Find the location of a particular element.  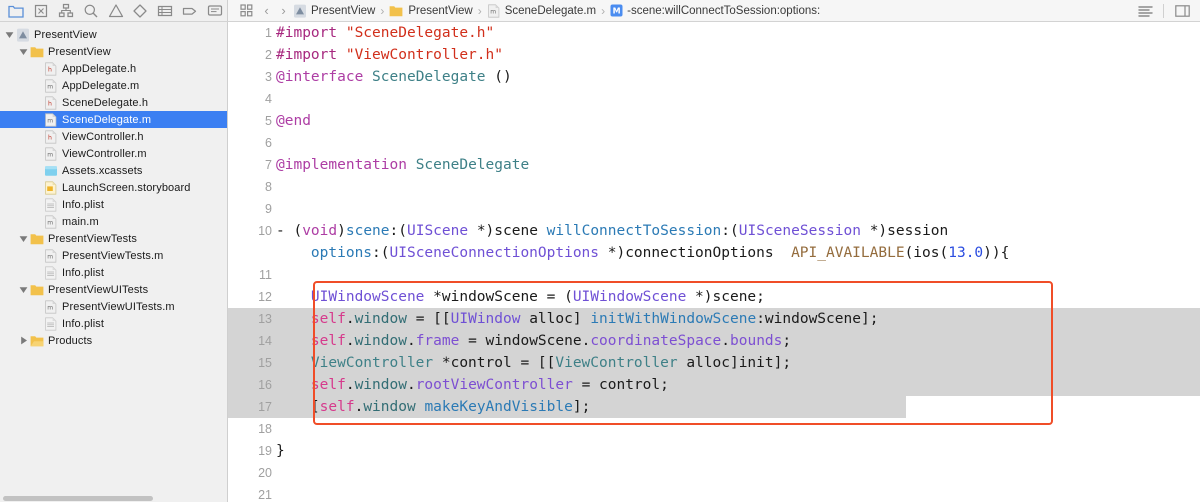

line-number: 8 is located at coordinates (268, 187).